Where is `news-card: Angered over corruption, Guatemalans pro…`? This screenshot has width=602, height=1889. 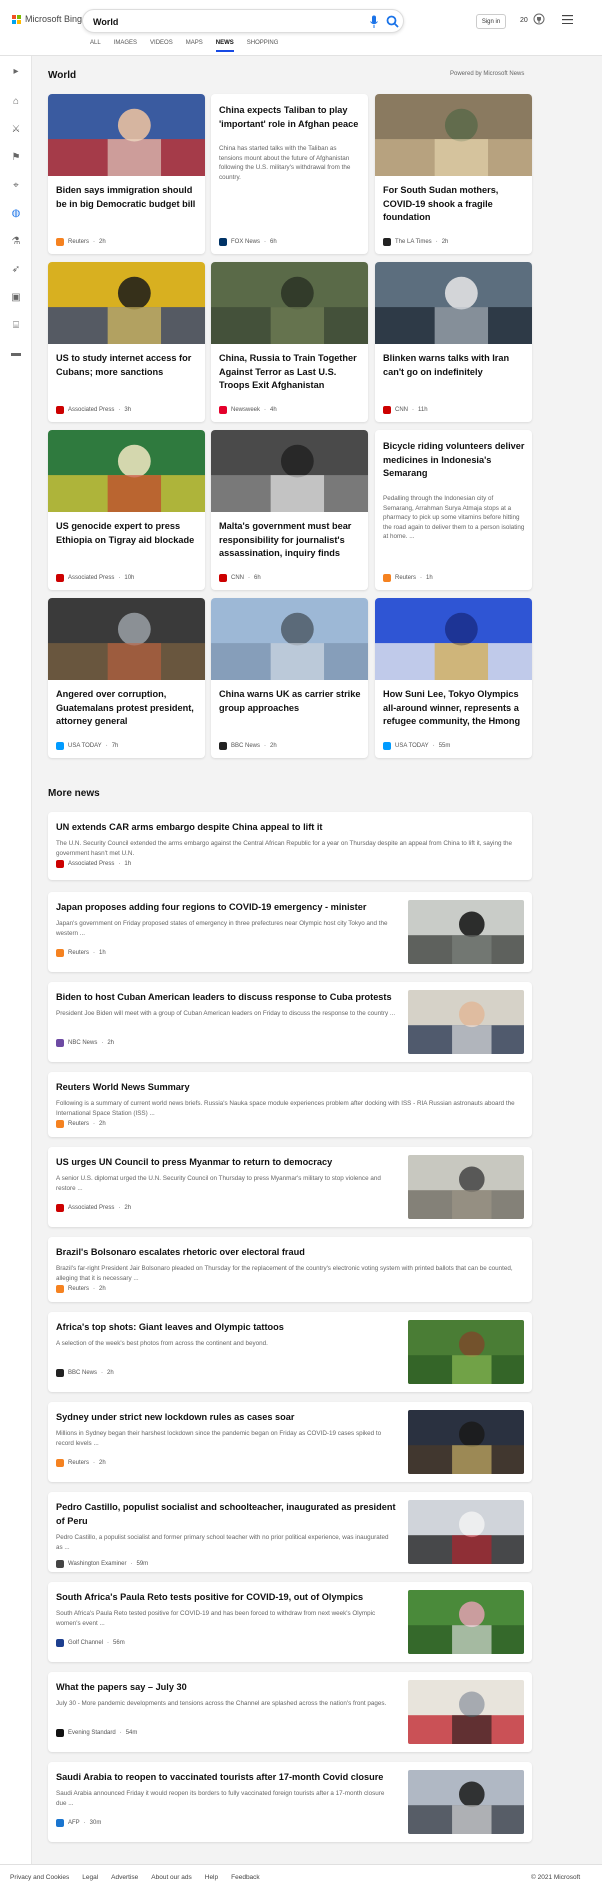
news-card: Angered over corruption, Guatemalans pro… is located at coordinates (126, 678).